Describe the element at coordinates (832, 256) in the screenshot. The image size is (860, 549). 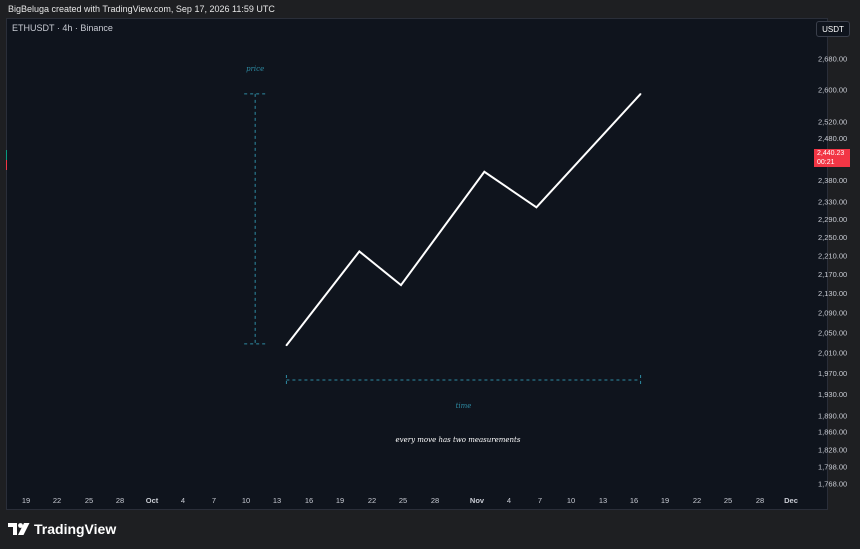
I see `y-tick-label: 2,210.00` at that location.